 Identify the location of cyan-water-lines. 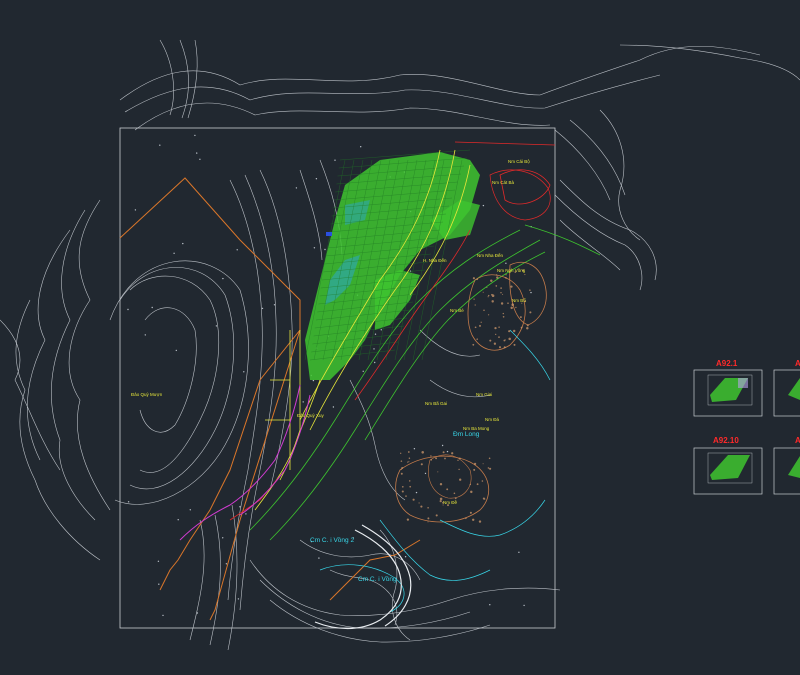
(435, 471).